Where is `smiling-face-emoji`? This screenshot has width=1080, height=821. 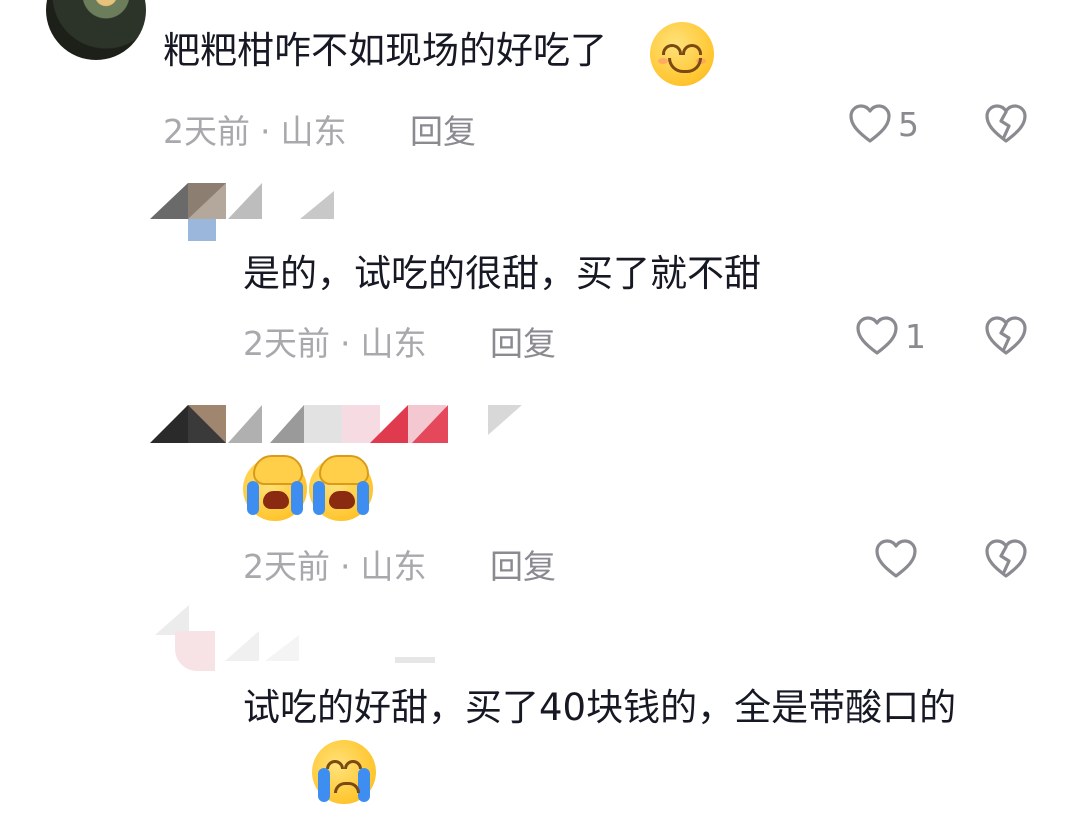 smiling-face-emoji is located at coordinates (682, 54).